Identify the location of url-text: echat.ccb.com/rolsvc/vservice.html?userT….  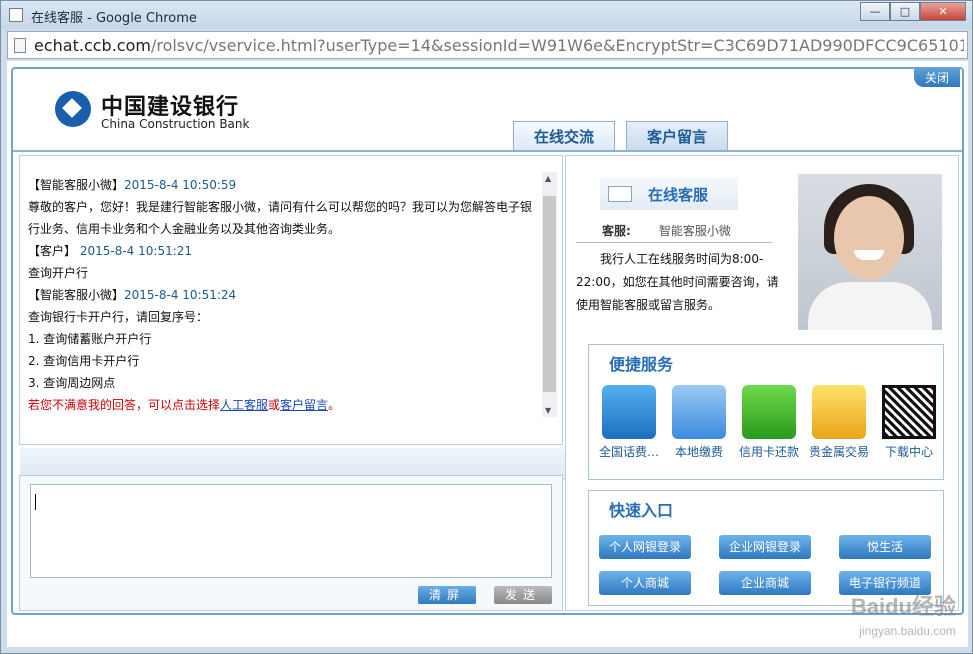
(499, 45).